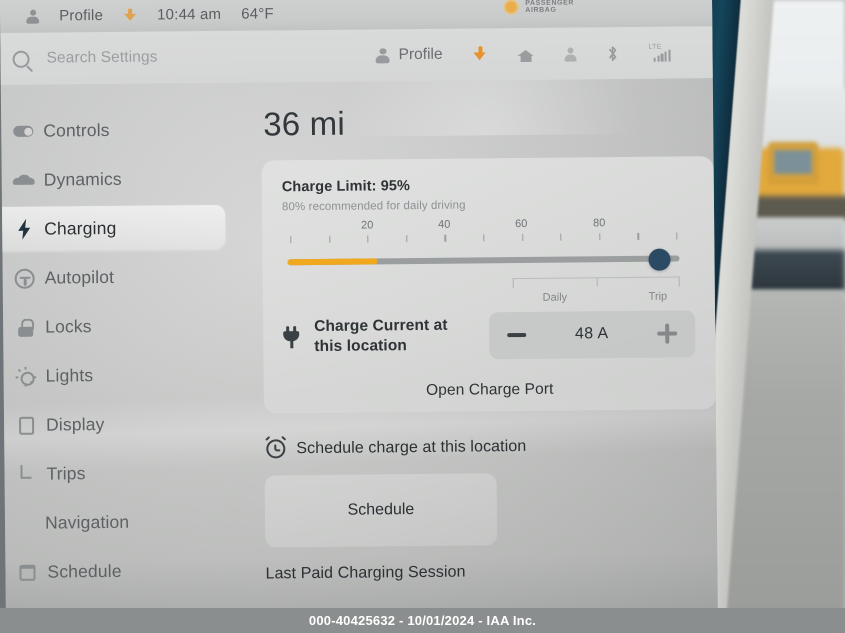 The width and height of the screenshot is (845, 633). I want to click on profile-button: Profile, so click(409, 55).